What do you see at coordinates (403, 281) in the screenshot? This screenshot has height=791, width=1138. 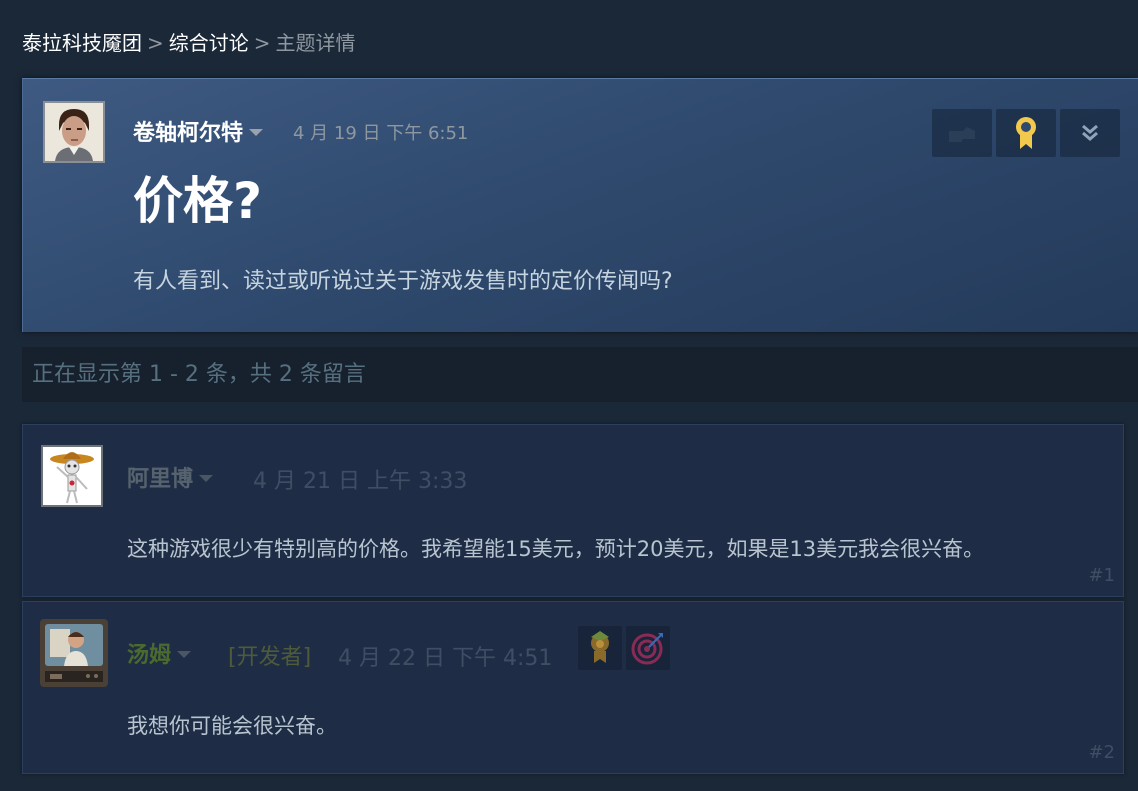 I see `op-body: 有人看到、读过或听说过关于游戏发售时的定价传闻吗?` at bounding box center [403, 281].